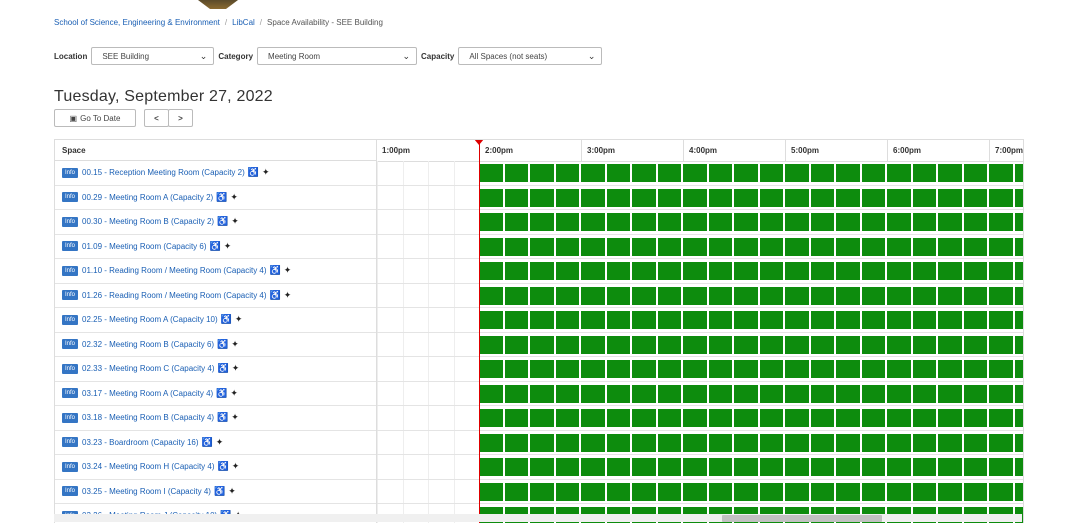  Describe the element at coordinates (147, 197) in the screenshot. I see `room-link: 00.29 - Meeting Room A (Capacity 2)` at that location.